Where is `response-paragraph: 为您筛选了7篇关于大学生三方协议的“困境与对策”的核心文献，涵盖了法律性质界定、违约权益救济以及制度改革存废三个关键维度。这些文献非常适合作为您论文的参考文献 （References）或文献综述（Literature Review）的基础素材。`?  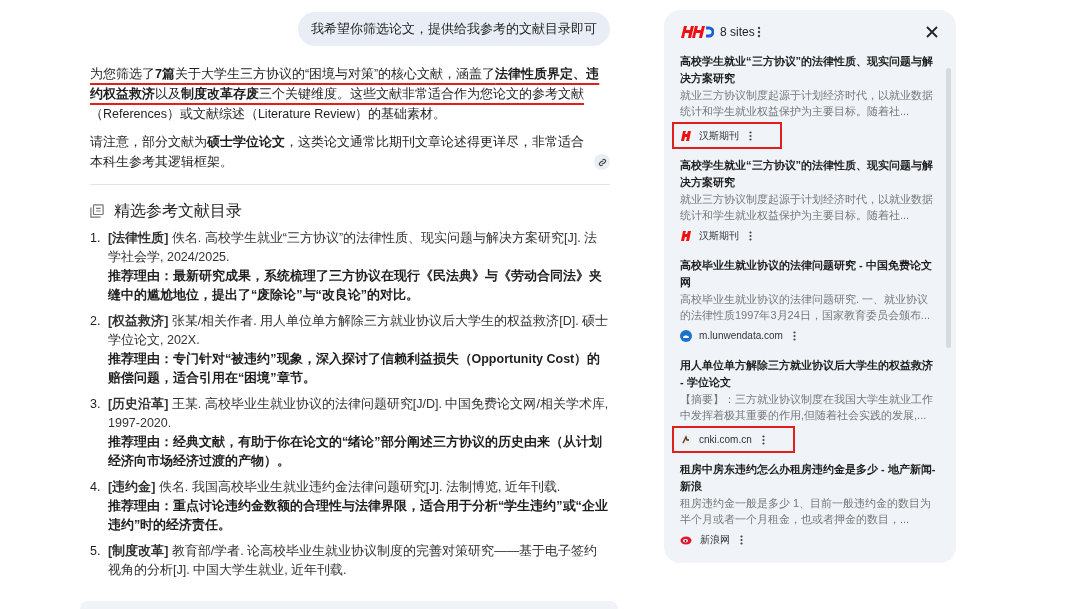 response-paragraph: 为您筛选了7篇关于大学生三方协议的“困境与对策”的核心文献，涵盖了法律性质界定、违约权益救济以及制度改革存废三个关键维度。这些文献非常适合作为您论文的参考文献 （References）或文献综述（Literature Review）的基础素材。 is located at coordinates (345, 94).